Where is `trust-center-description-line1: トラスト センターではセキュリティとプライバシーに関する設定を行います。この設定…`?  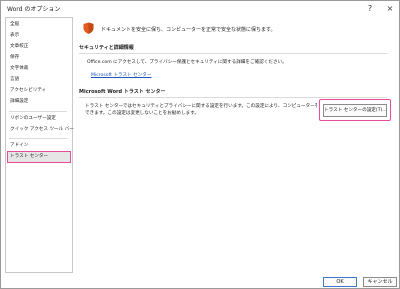 trust-center-description-line1: トラスト センターではセキュリティとプライバシーに関する設定を行います。この設定… is located at coordinates (201, 106).